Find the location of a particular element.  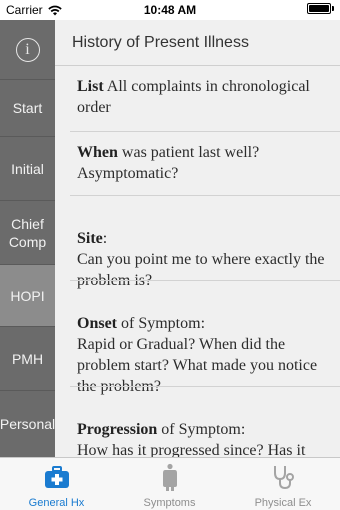

sidebar-item-label: PMH is located at coordinates (27, 358).